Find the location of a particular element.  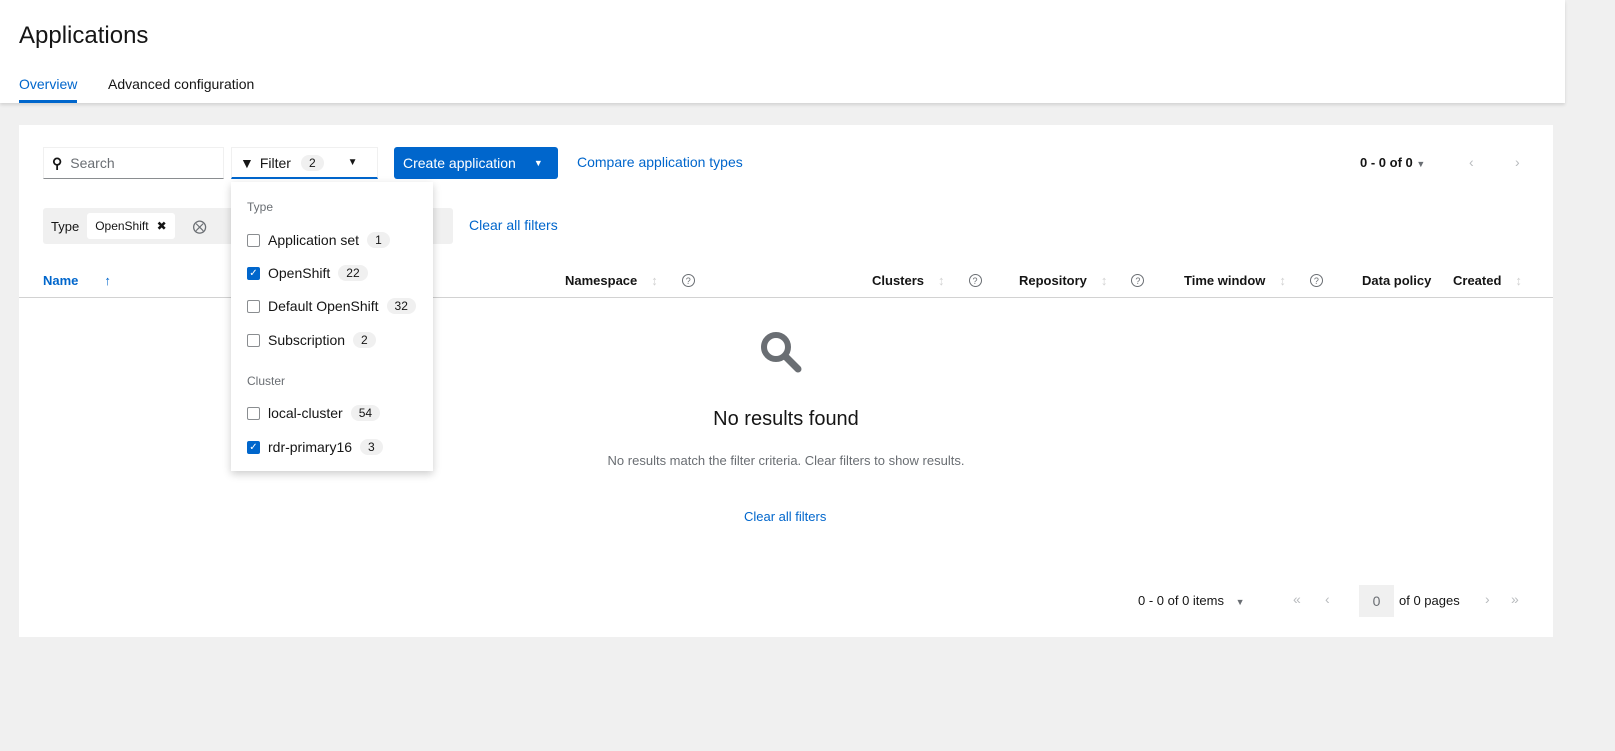

column-label: Data policy is located at coordinates (1397, 280).